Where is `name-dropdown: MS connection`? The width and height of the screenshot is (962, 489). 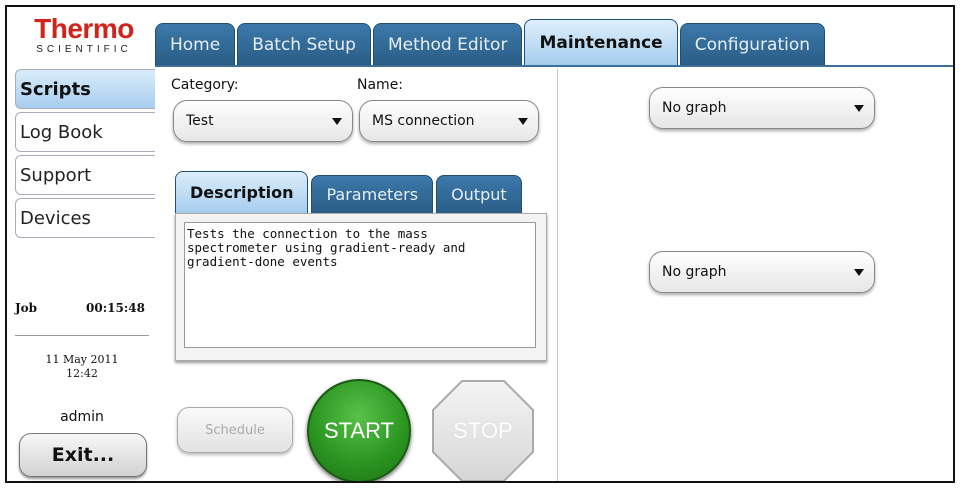 name-dropdown: MS connection is located at coordinates (449, 121).